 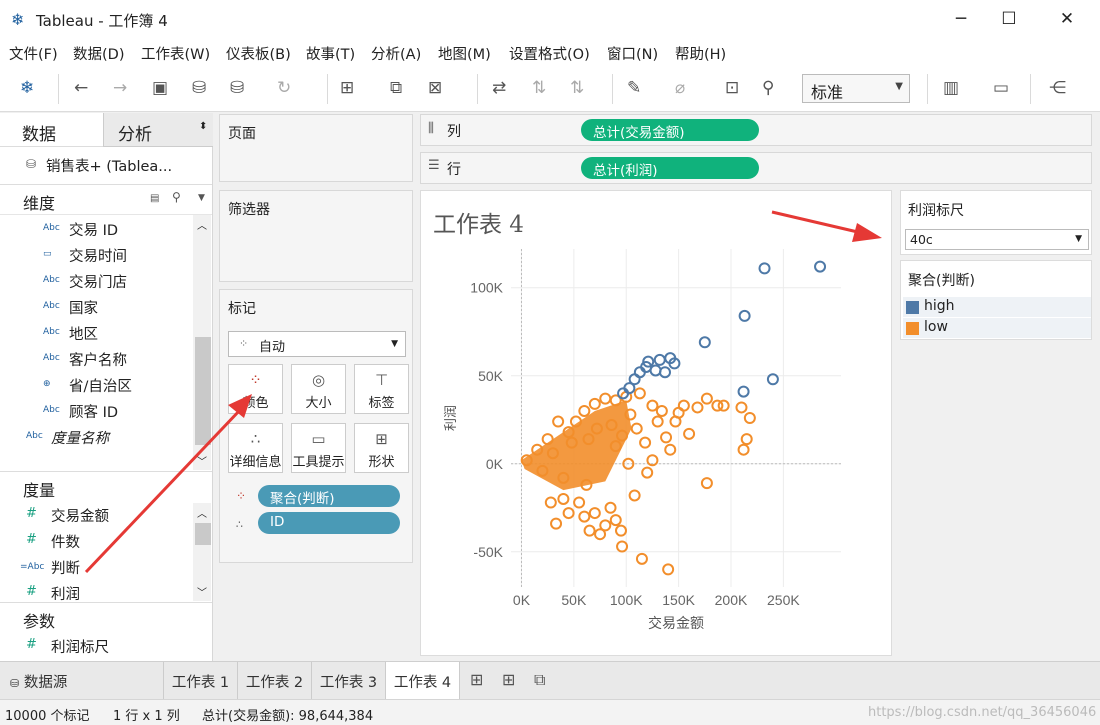 I want to click on fix-axes-icon: ⚲, so click(x=768, y=88).